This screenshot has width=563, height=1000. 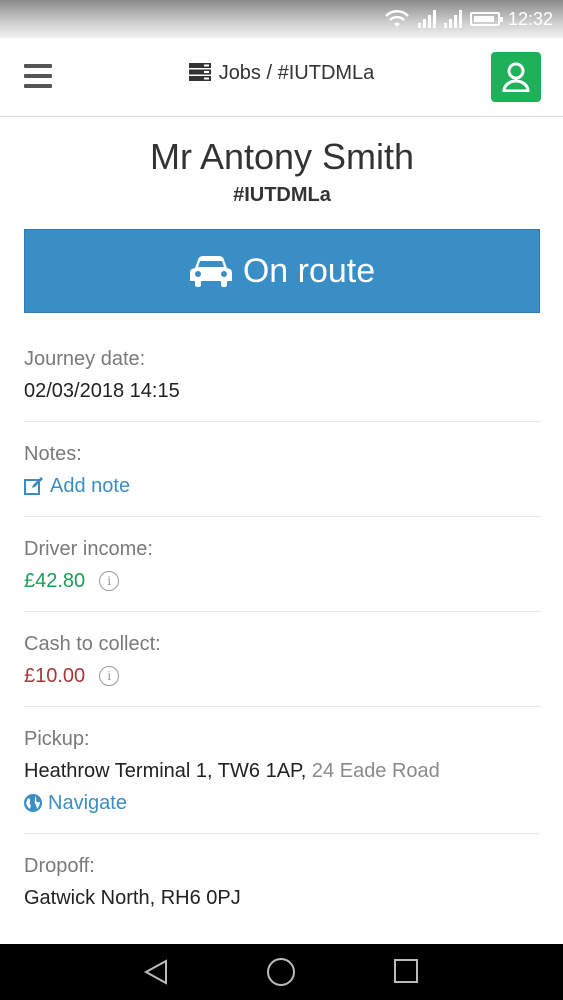 I want to click on globe-icon, so click(x=33, y=803).